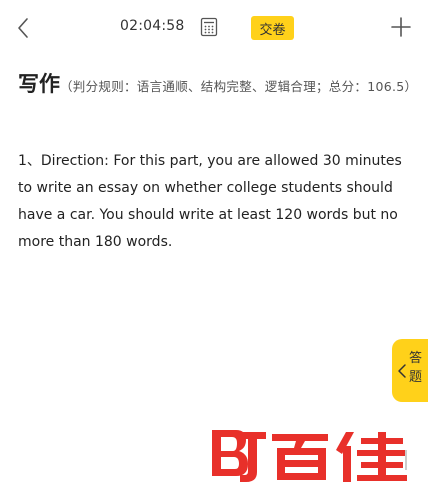  Describe the element at coordinates (239, 86) in the screenshot. I see `scoring-rule: （判分规则：语言通顺、结构完整、逻辑合理；总分：106.5）` at that location.